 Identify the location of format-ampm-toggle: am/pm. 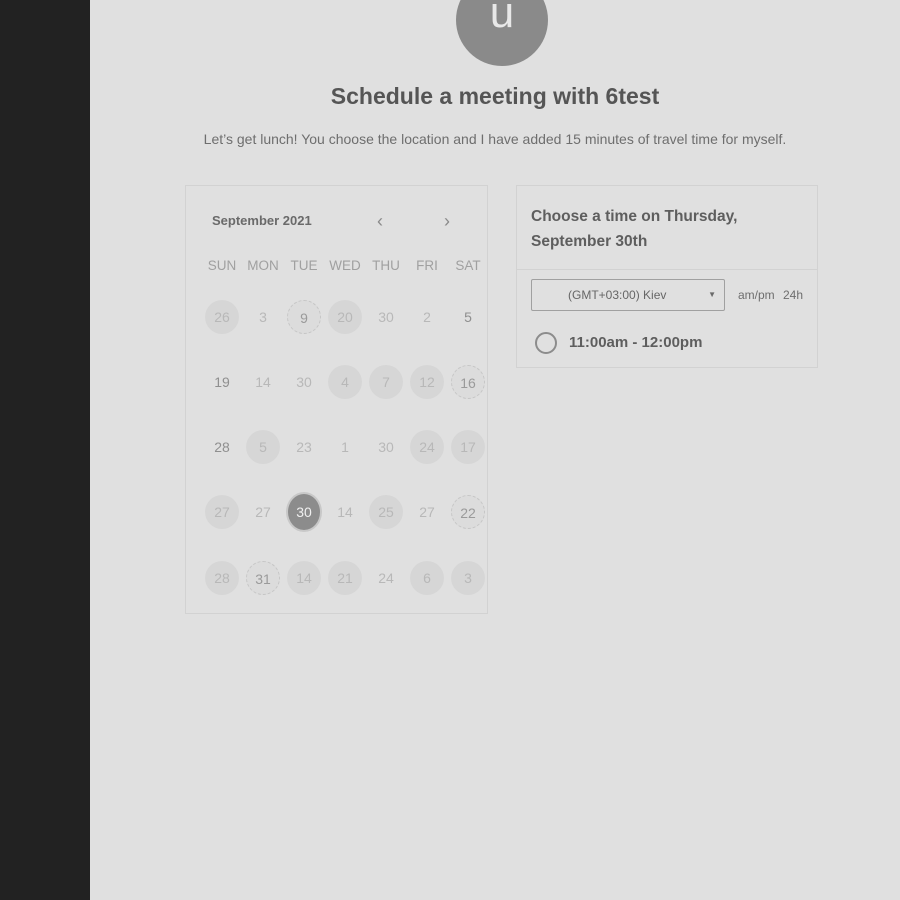
(756, 295).